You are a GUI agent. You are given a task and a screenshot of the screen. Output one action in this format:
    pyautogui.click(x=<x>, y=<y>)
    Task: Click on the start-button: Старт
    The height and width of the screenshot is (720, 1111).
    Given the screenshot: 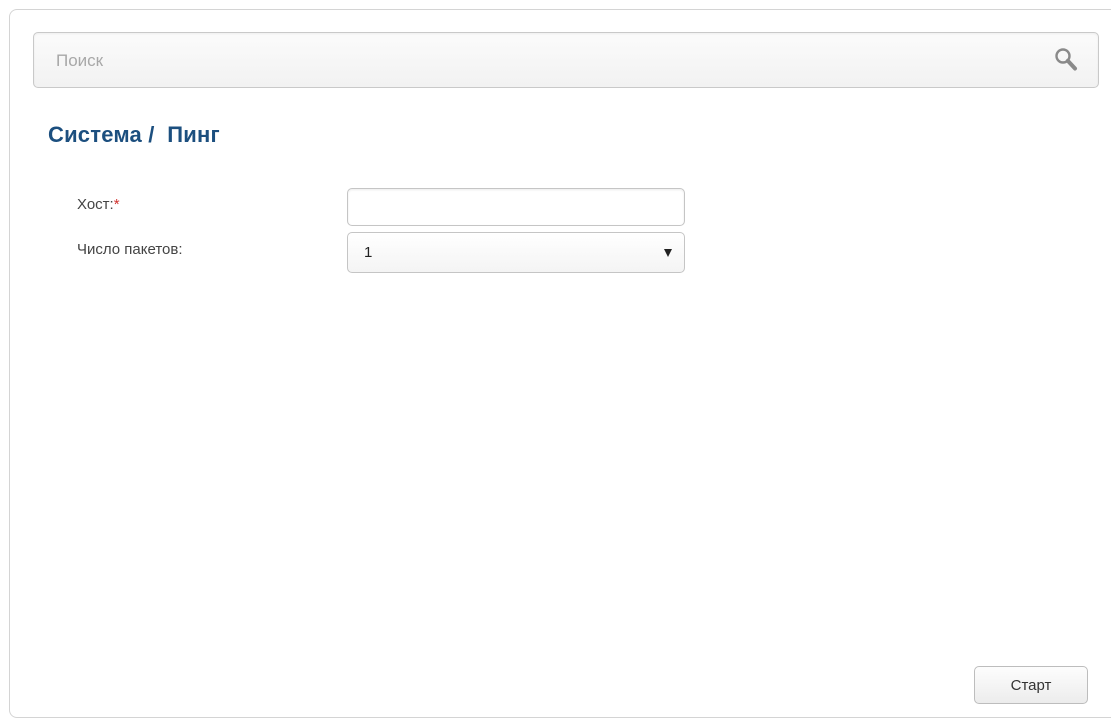 What is the action you would take?
    pyautogui.click(x=1031, y=685)
    